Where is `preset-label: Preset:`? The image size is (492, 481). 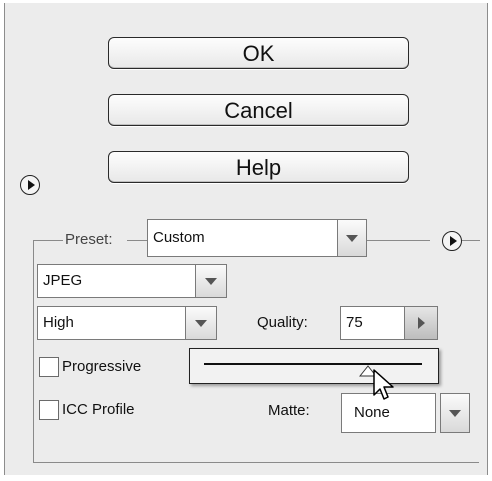
preset-label: Preset: is located at coordinates (89, 239).